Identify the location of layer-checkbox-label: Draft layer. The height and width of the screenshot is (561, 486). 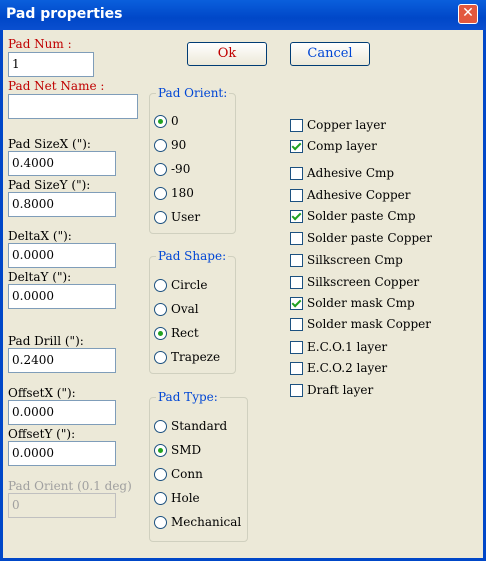
(340, 390).